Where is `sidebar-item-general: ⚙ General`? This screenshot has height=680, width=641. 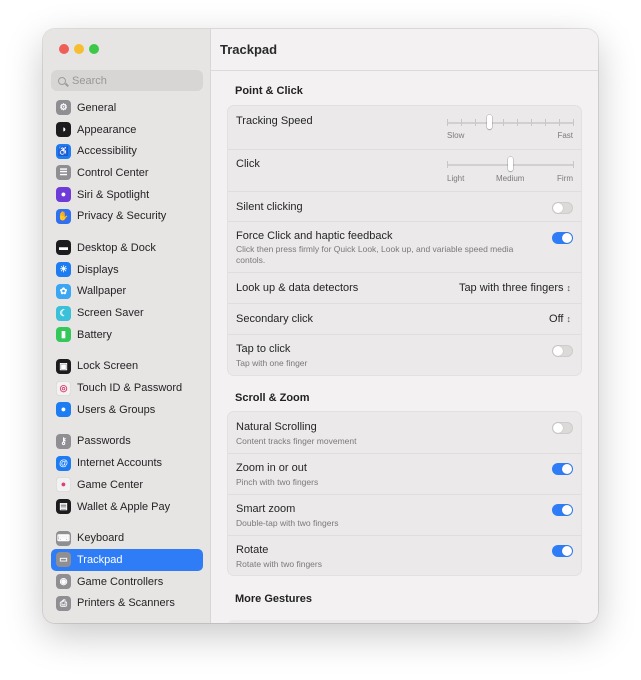
sidebar-item-general: ⚙ General is located at coordinates (127, 108).